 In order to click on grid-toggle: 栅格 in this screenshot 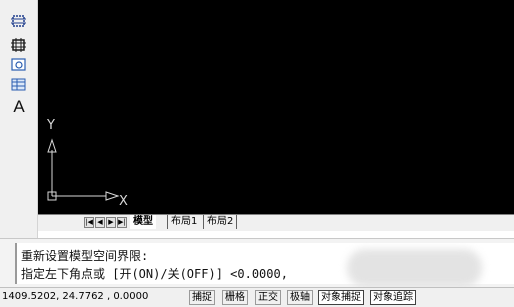, I will do `click(235, 297)`.